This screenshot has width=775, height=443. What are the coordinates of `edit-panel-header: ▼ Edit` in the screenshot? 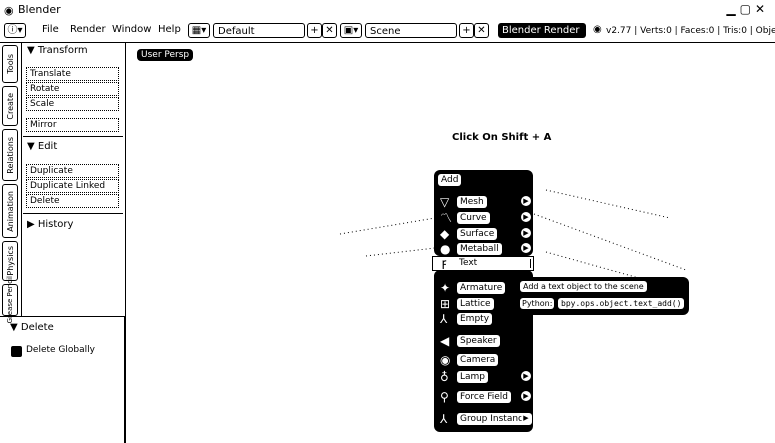 It's located at (42, 146).